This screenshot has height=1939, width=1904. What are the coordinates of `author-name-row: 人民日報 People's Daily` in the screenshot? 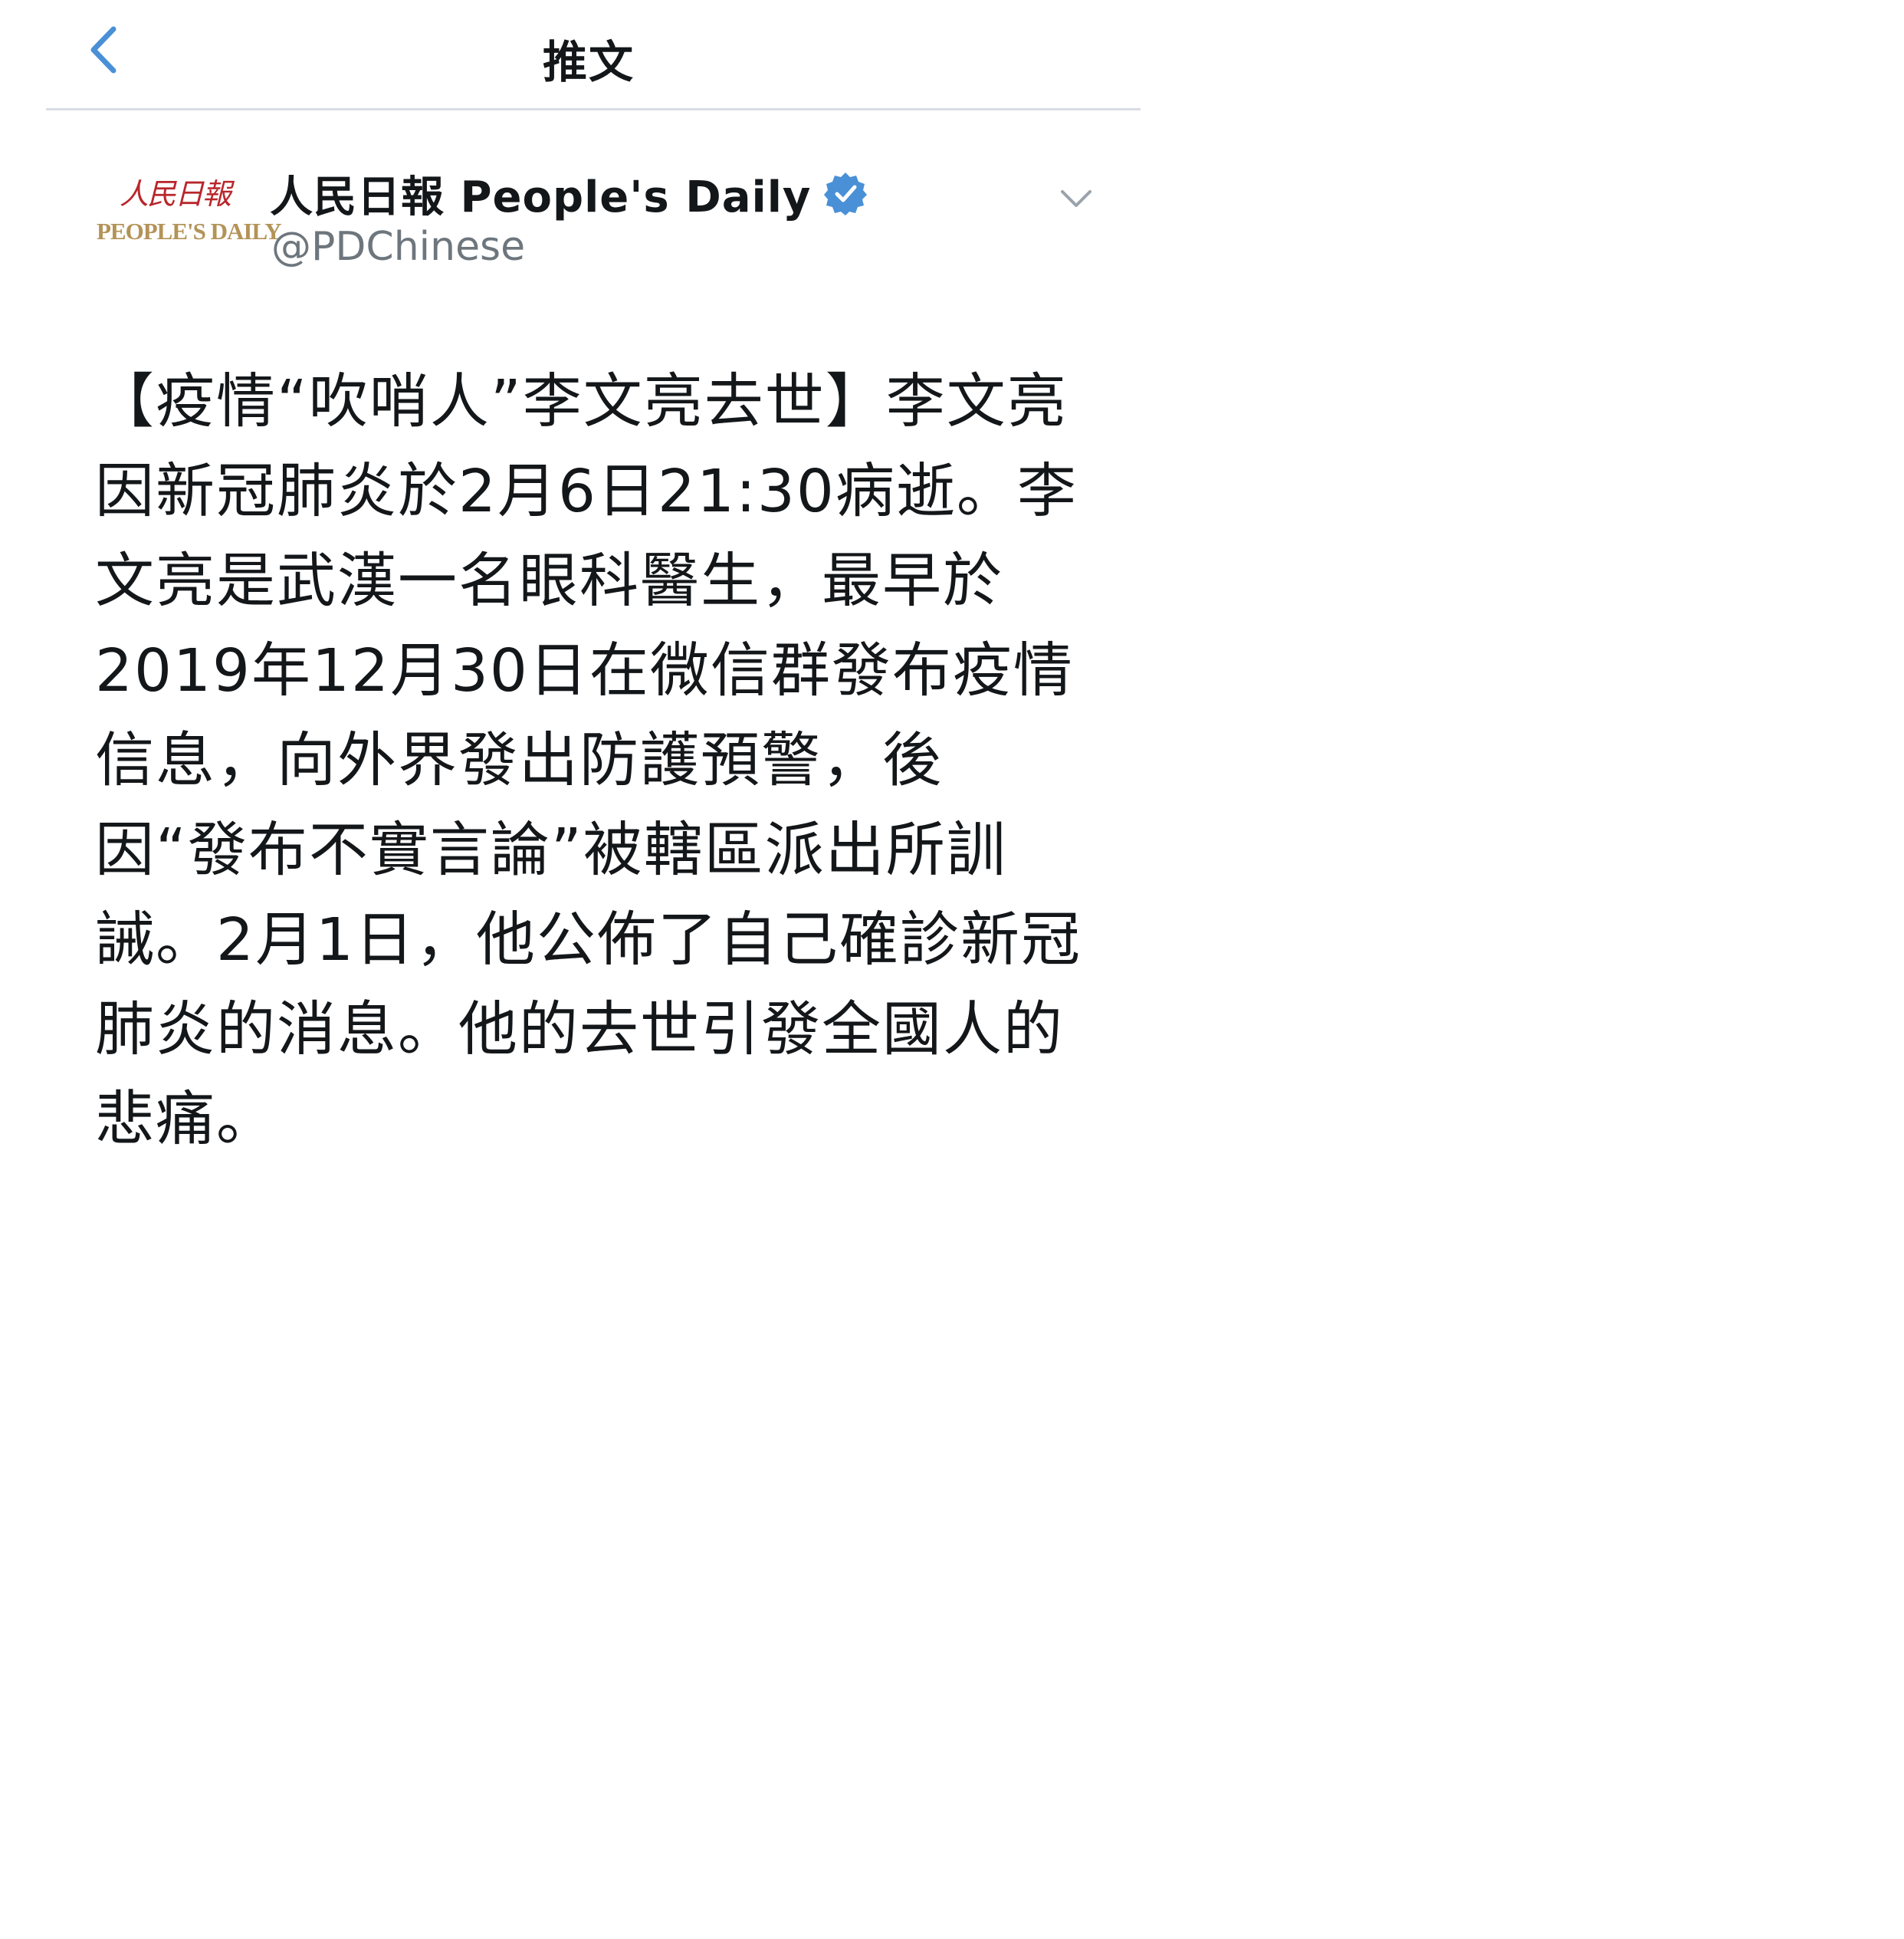 It's located at (569, 193).